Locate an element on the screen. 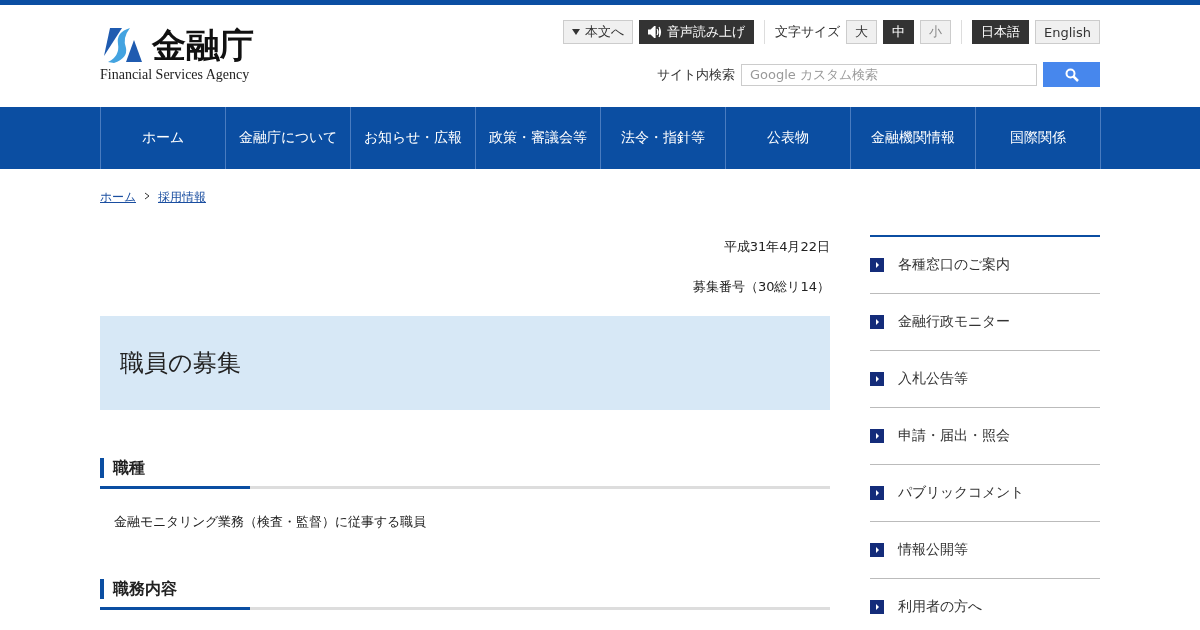 Image resolution: width=1200 pixels, height=630 pixels. recruitment-number: 募集番号（30総リ14） is located at coordinates (760, 287).